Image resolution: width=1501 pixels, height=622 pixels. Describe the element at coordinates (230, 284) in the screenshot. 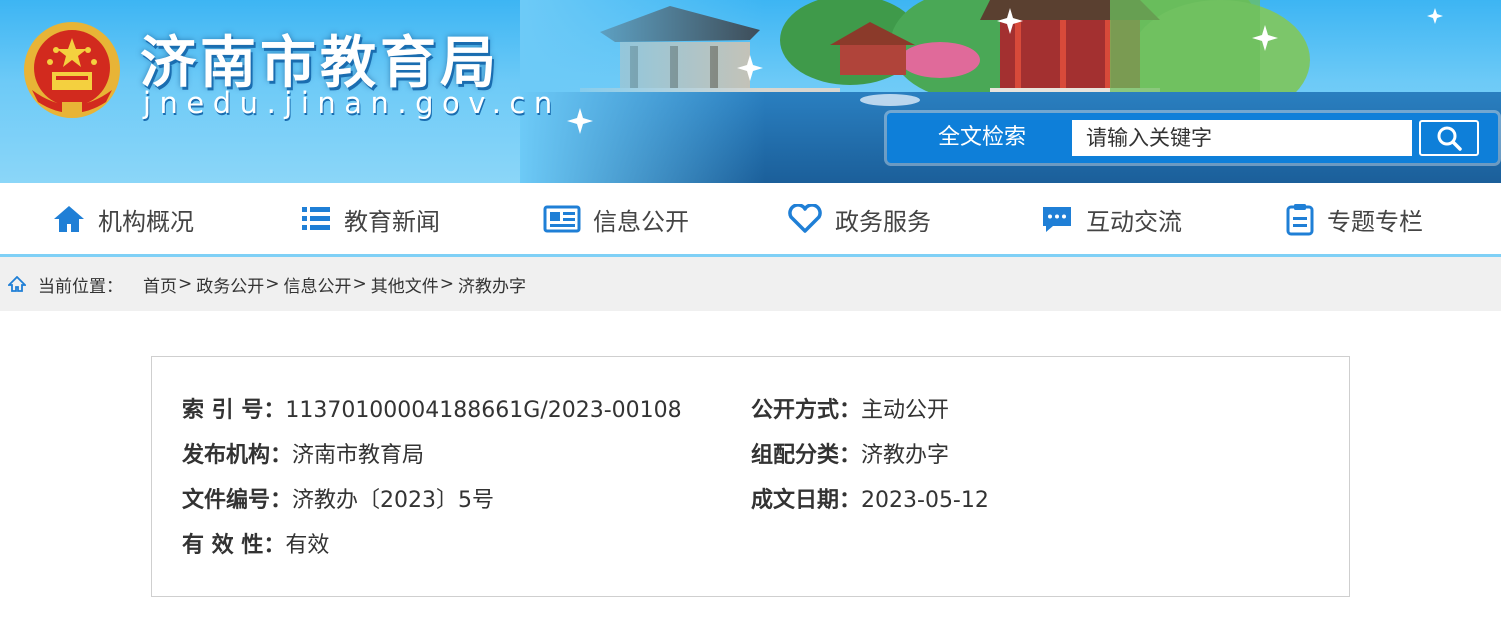

I see `breadcrumb-link-government: 政务公开` at that location.